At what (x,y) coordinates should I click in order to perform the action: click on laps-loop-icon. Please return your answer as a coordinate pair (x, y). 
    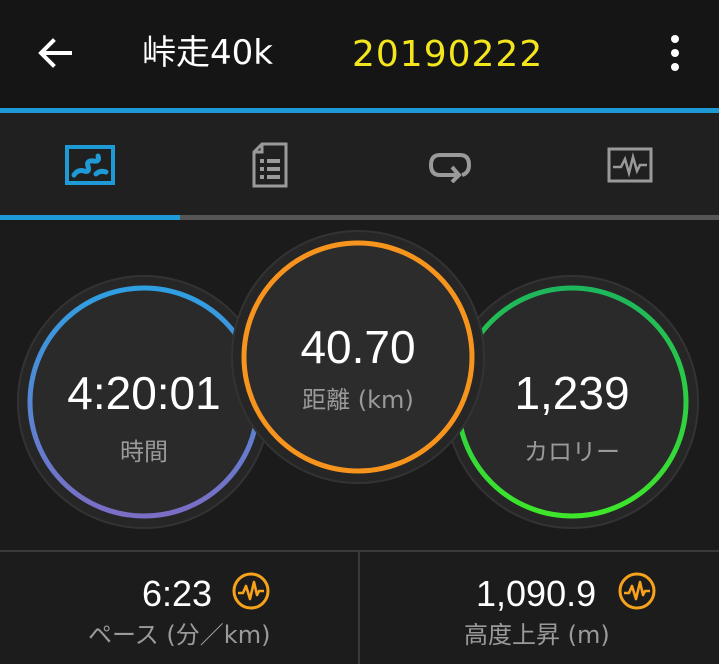
    Looking at the image, I should click on (450, 165).